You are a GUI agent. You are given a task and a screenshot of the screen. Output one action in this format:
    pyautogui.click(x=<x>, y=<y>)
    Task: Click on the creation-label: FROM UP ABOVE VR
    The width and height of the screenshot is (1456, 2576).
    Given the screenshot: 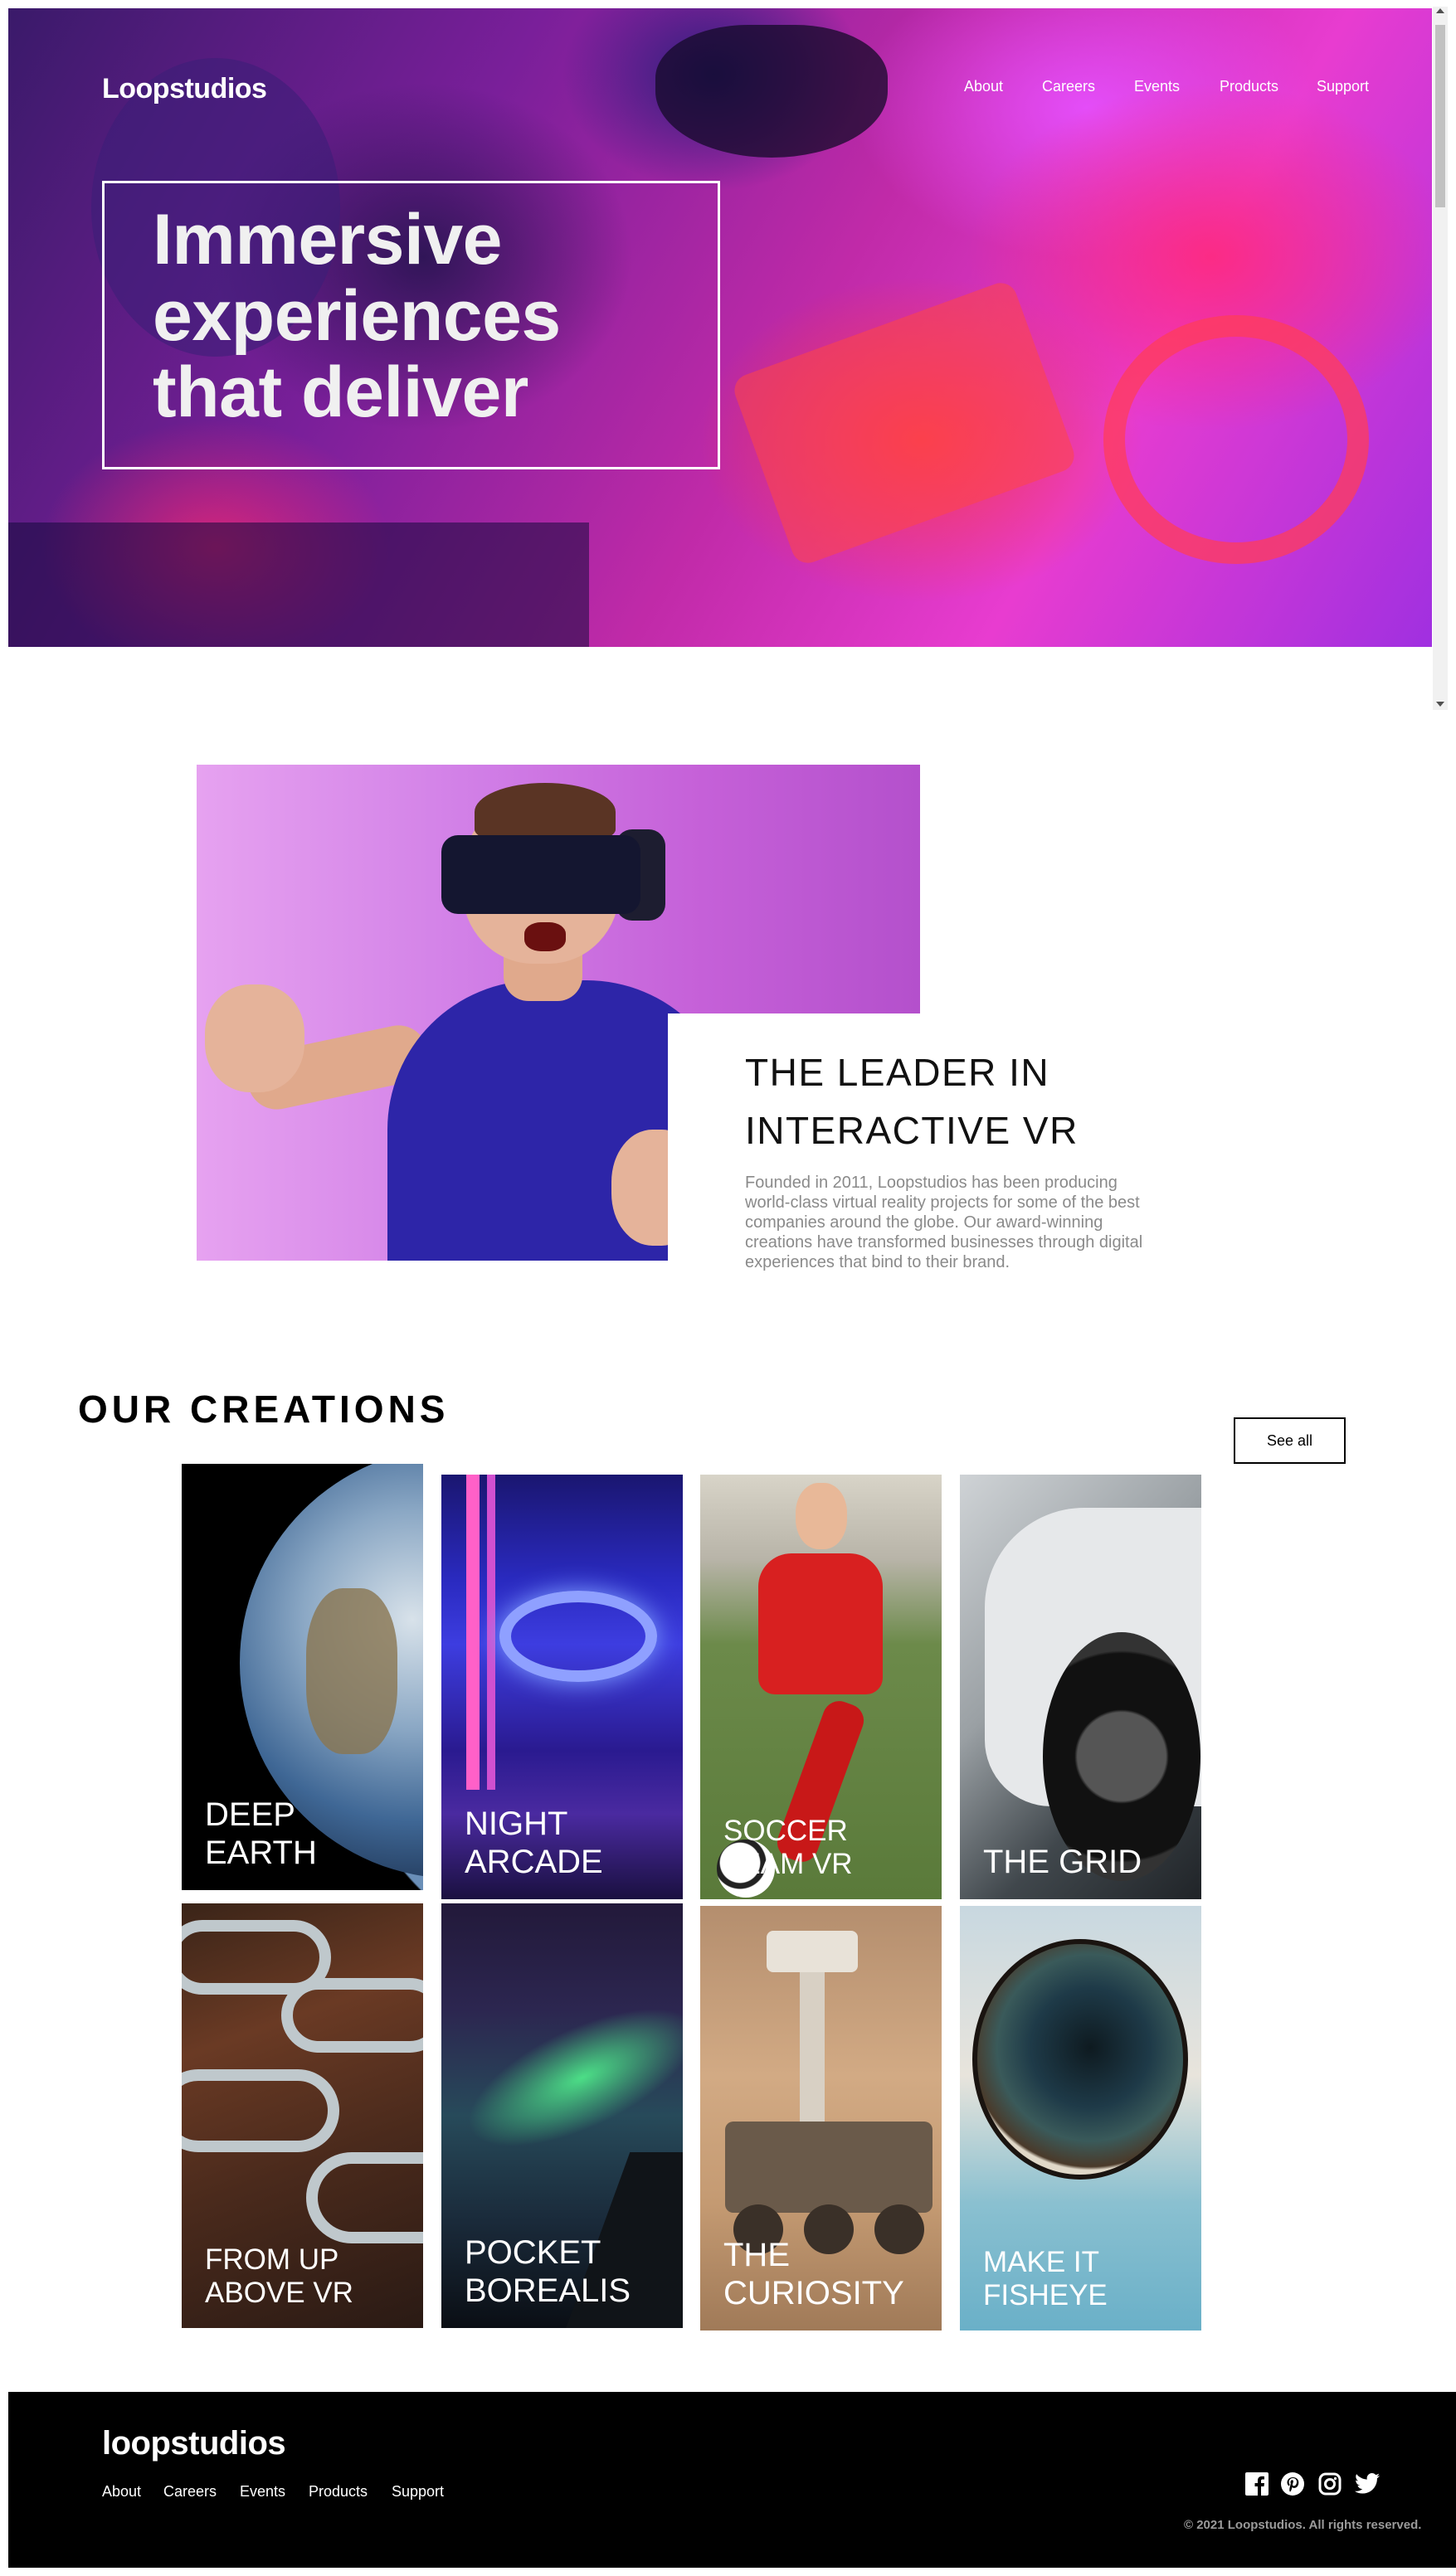 What is the action you would take?
    pyautogui.click(x=279, y=2276)
    